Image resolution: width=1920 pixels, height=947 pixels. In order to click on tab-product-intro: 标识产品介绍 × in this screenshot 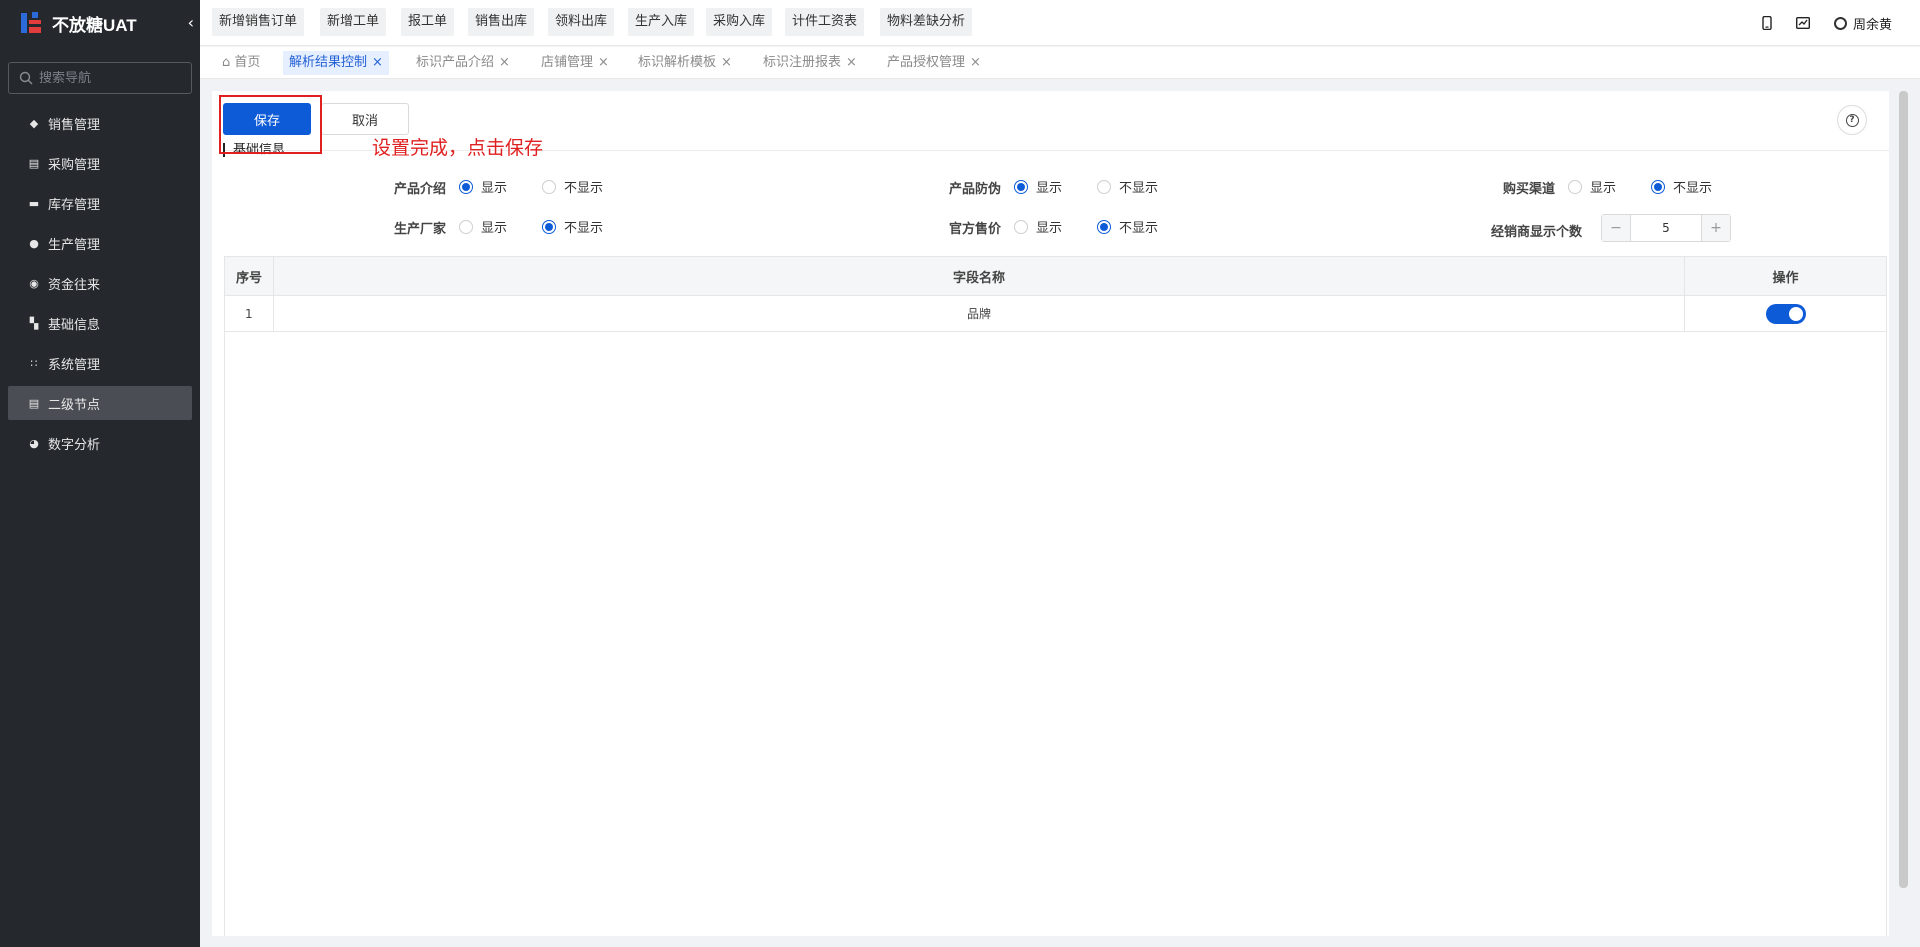, I will do `click(463, 63)`.